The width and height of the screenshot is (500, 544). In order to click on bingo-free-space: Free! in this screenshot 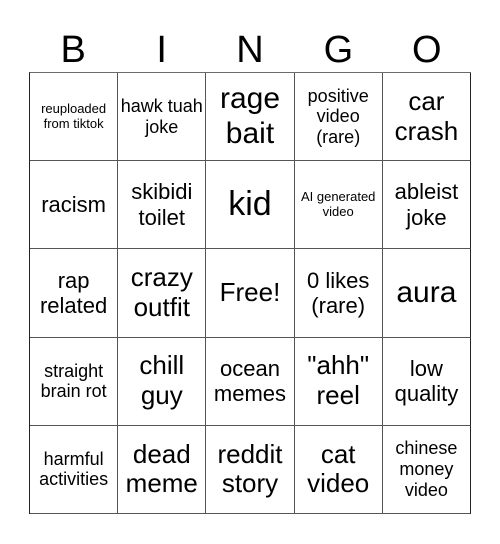, I will do `click(250, 293)`.